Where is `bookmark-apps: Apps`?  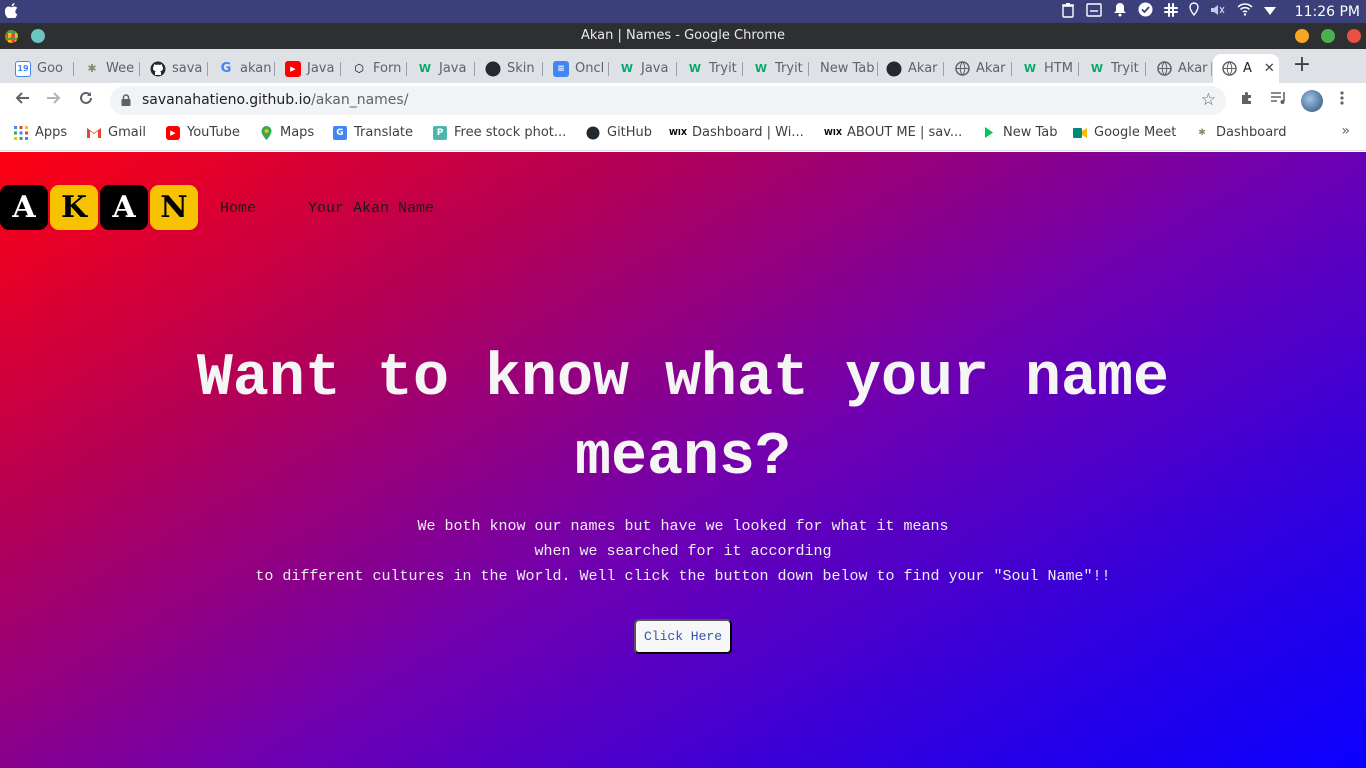 bookmark-apps: Apps is located at coordinates (40, 132).